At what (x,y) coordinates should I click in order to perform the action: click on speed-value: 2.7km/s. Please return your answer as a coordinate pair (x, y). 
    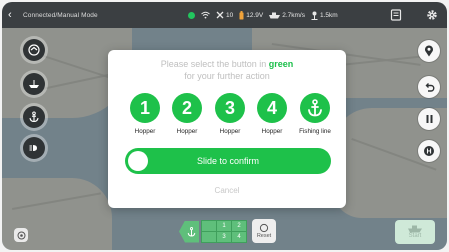
    Looking at the image, I should click on (293, 15).